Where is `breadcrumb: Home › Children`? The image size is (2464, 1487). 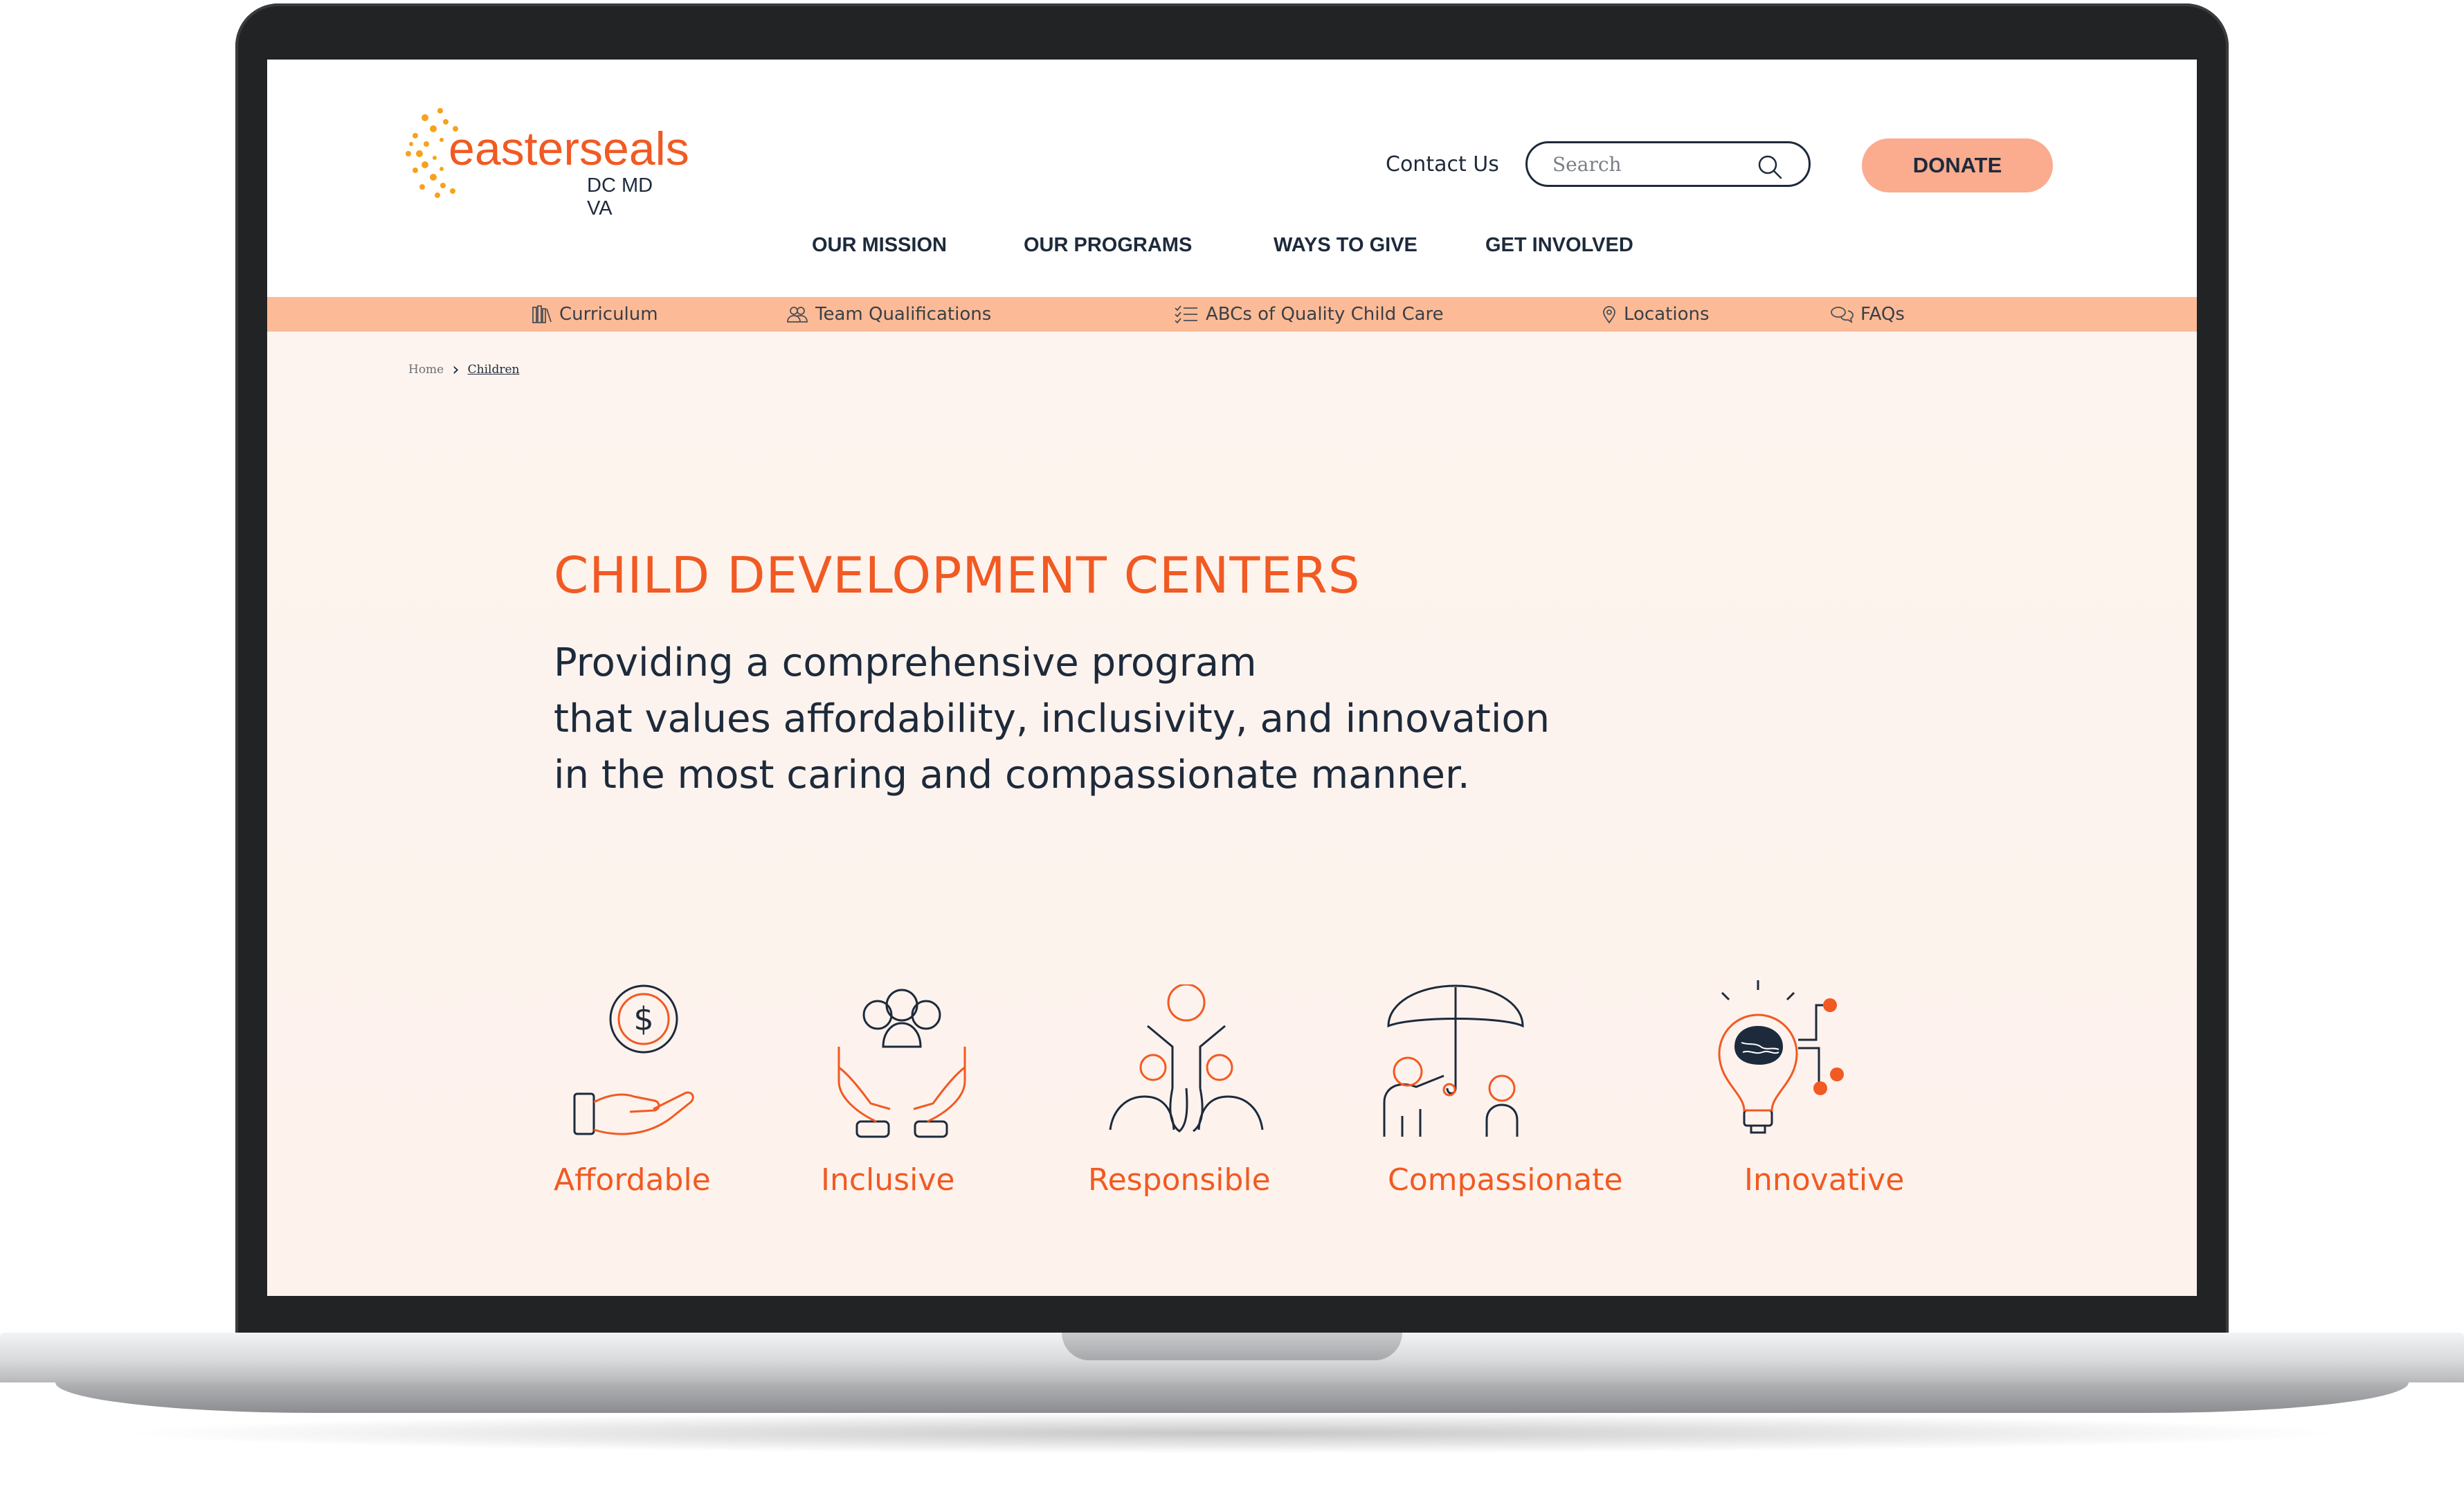
breadcrumb: Home › Children is located at coordinates (464, 369).